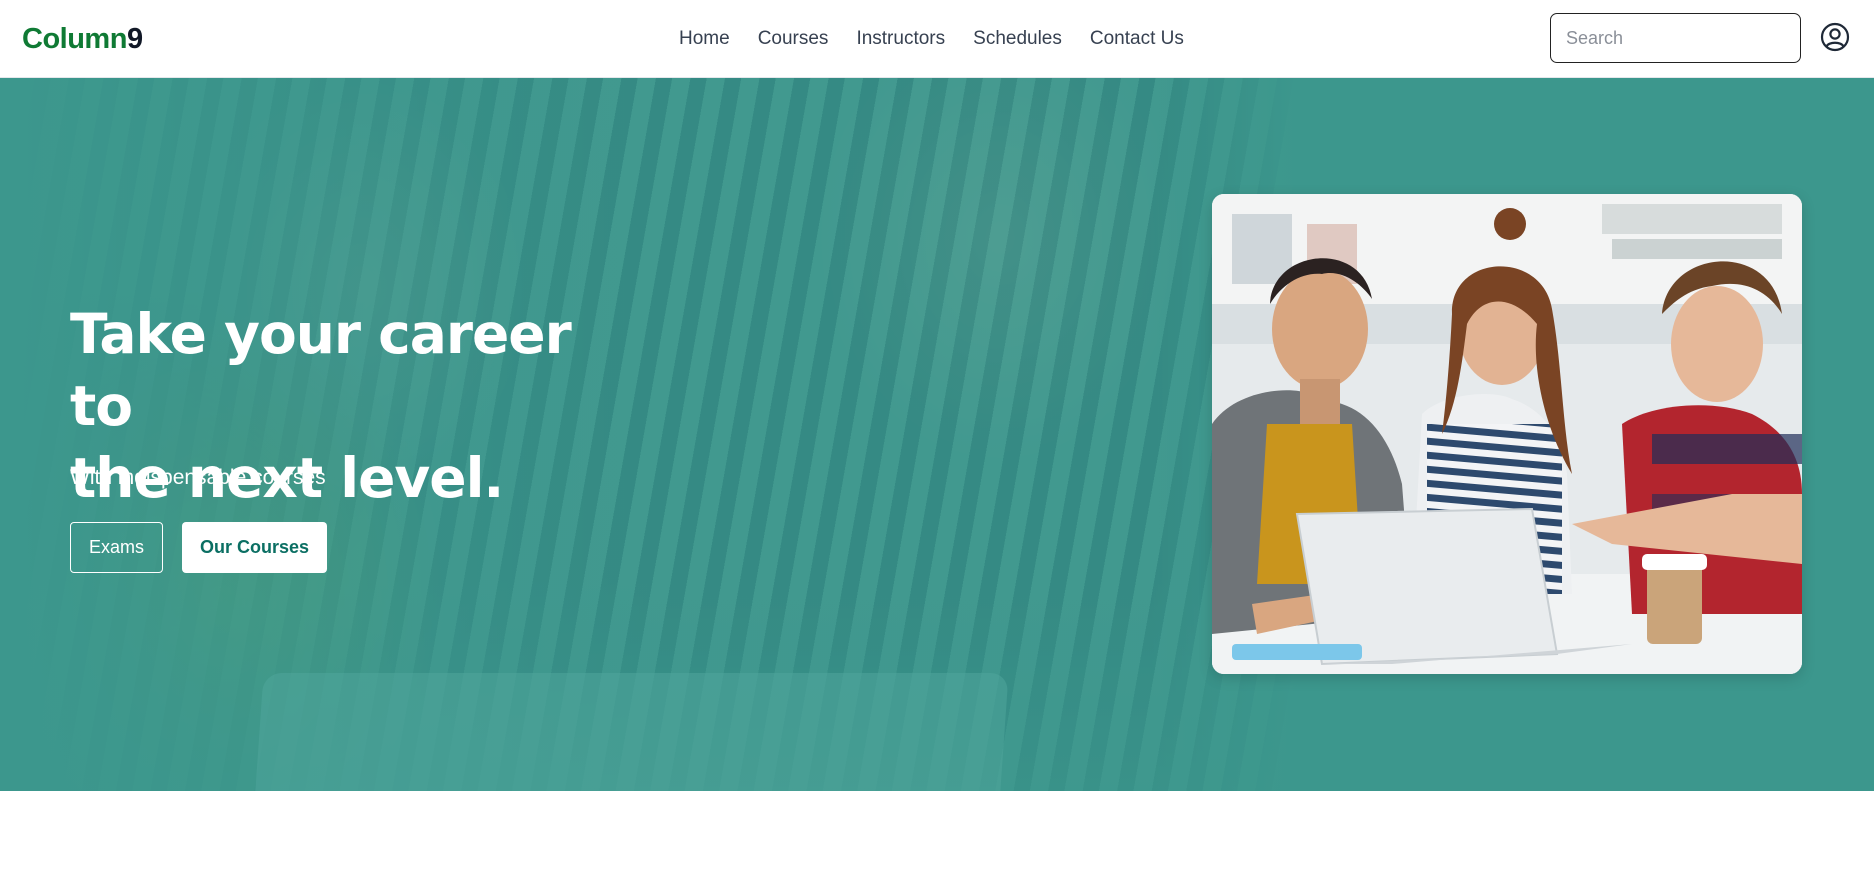 This screenshot has height=875, width=1874. Describe the element at coordinates (900, 40) in the screenshot. I see `nav-instructors-link: Instructors` at that location.